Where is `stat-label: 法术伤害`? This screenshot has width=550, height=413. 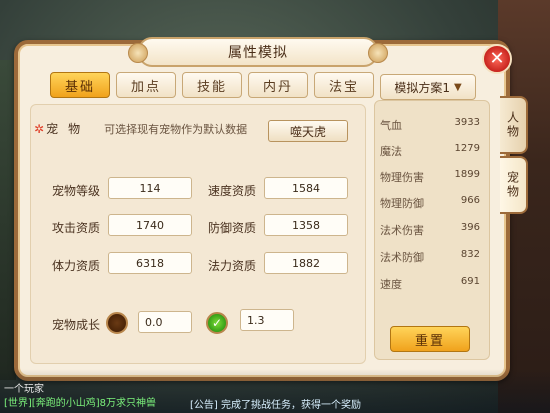
stat-label: 法术伤害 is located at coordinates (402, 230).